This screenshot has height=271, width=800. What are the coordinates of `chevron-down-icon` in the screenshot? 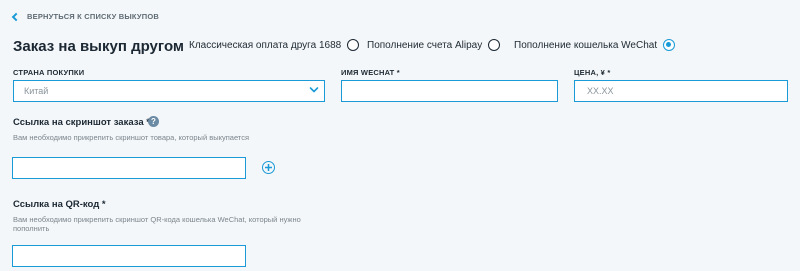 It's located at (314, 90).